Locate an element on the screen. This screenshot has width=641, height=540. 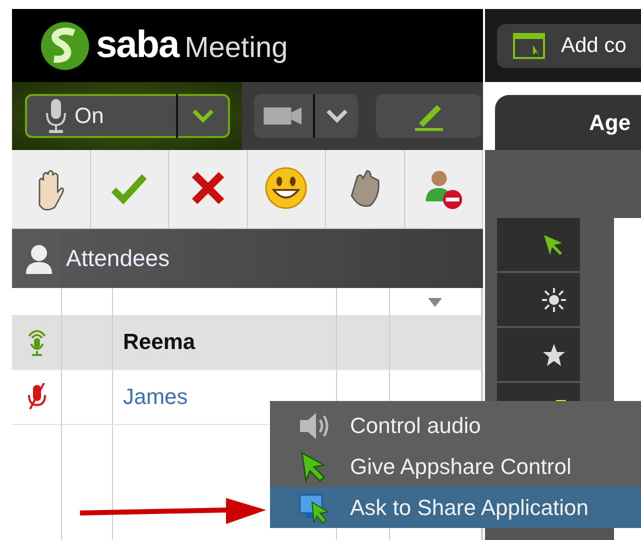
monitor-pointer-icon is located at coordinates (314, 508).